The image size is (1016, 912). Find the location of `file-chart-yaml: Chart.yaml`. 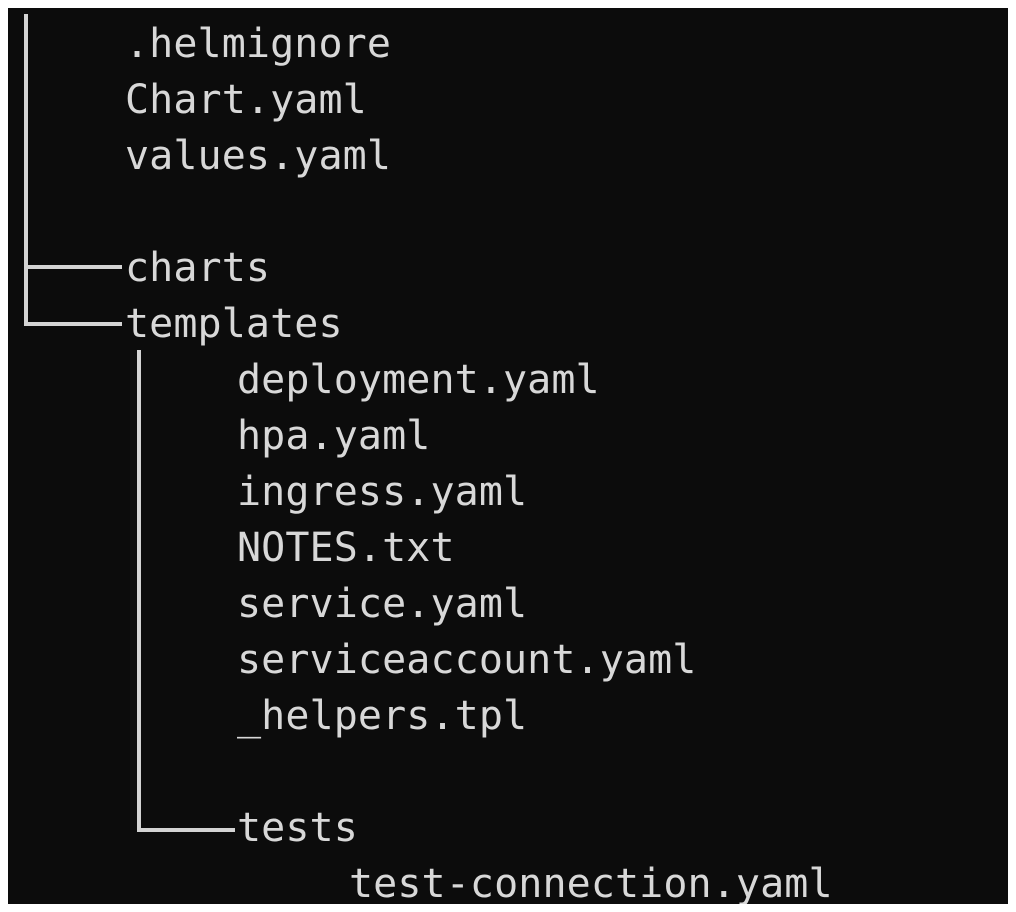

file-chart-yaml: Chart.yaml is located at coordinates (246, 100).